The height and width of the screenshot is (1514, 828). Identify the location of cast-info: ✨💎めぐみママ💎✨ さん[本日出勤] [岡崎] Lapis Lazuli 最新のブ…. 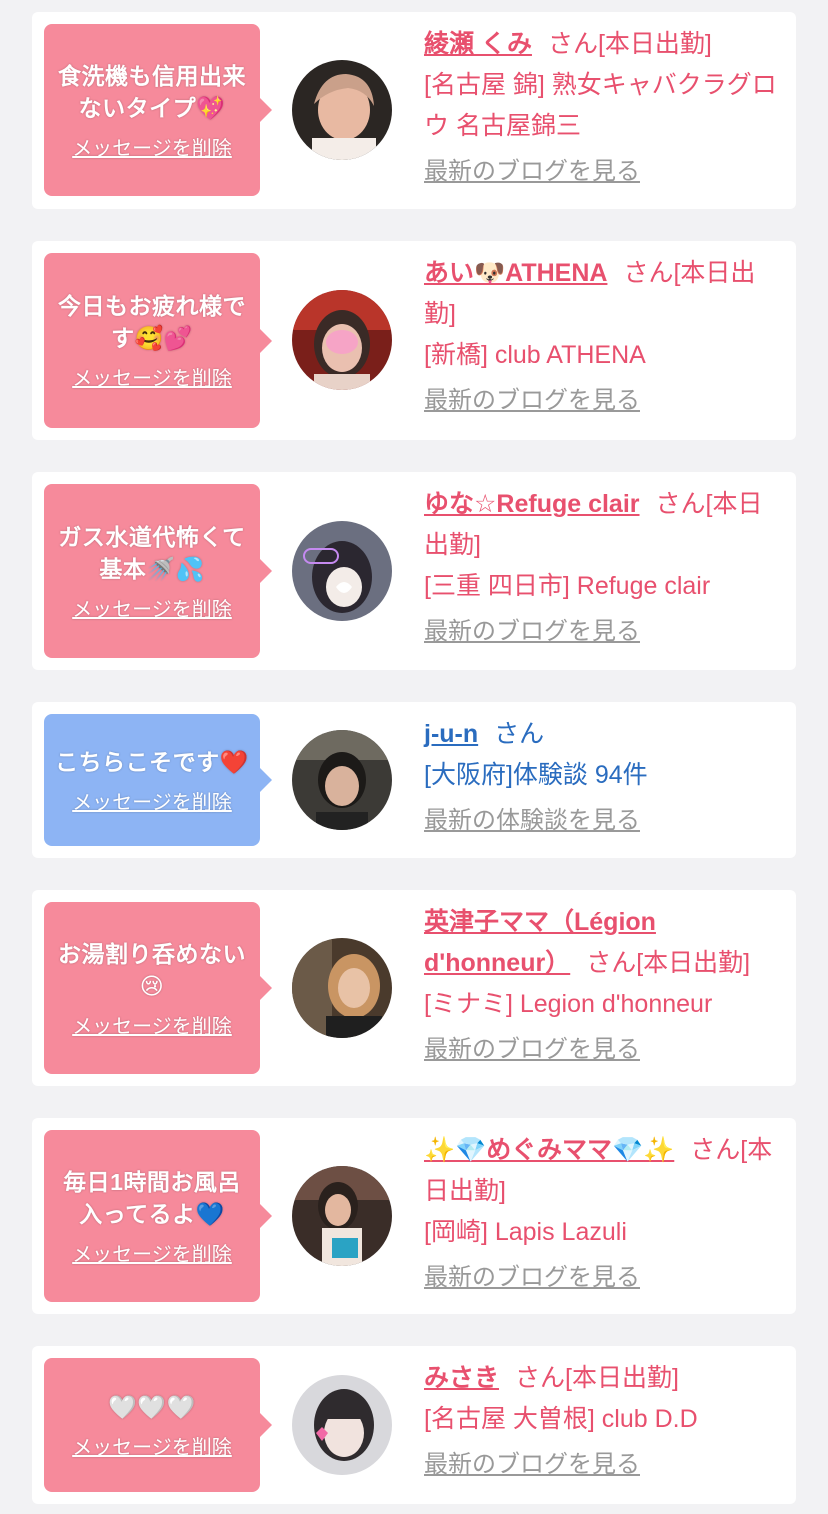
(604, 1212).